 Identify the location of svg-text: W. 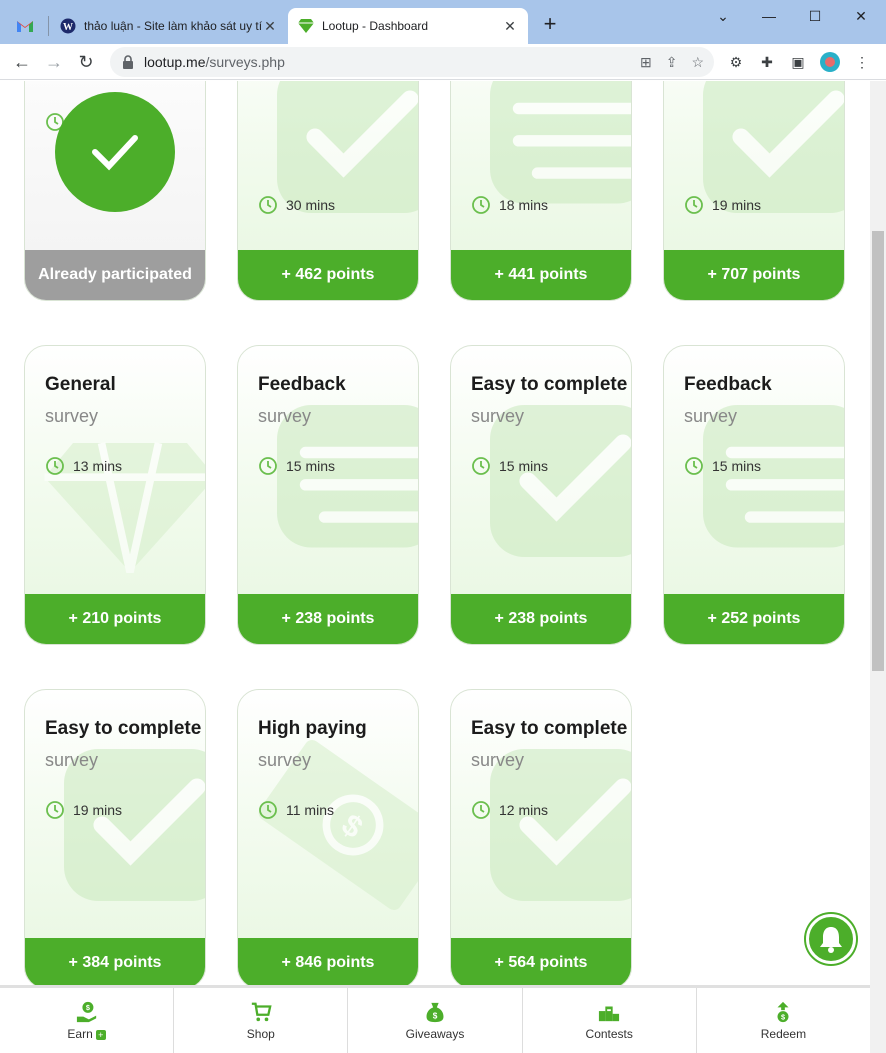
(68, 27).